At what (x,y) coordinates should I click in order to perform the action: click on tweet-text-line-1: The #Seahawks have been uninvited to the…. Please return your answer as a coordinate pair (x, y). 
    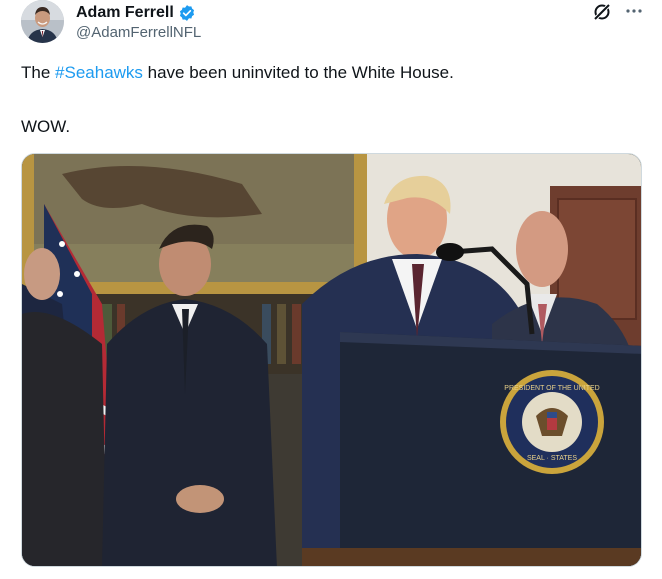
    Looking at the image, I should click on (237, 73).